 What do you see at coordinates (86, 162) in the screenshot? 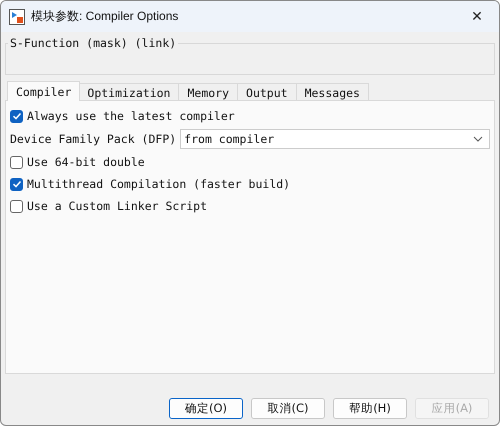
I see `checkbox-label: Use 64-bit double` at bounding box center [86, 162].